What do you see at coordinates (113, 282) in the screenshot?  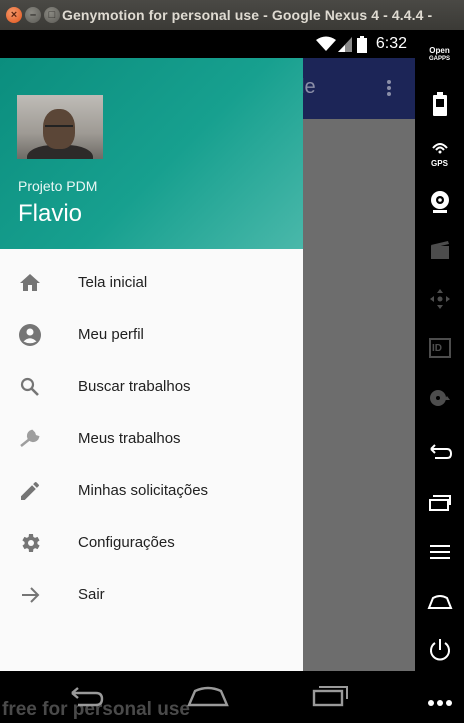 I see `menu-item-label: Tela inicial` at bounding box center [113, 282].